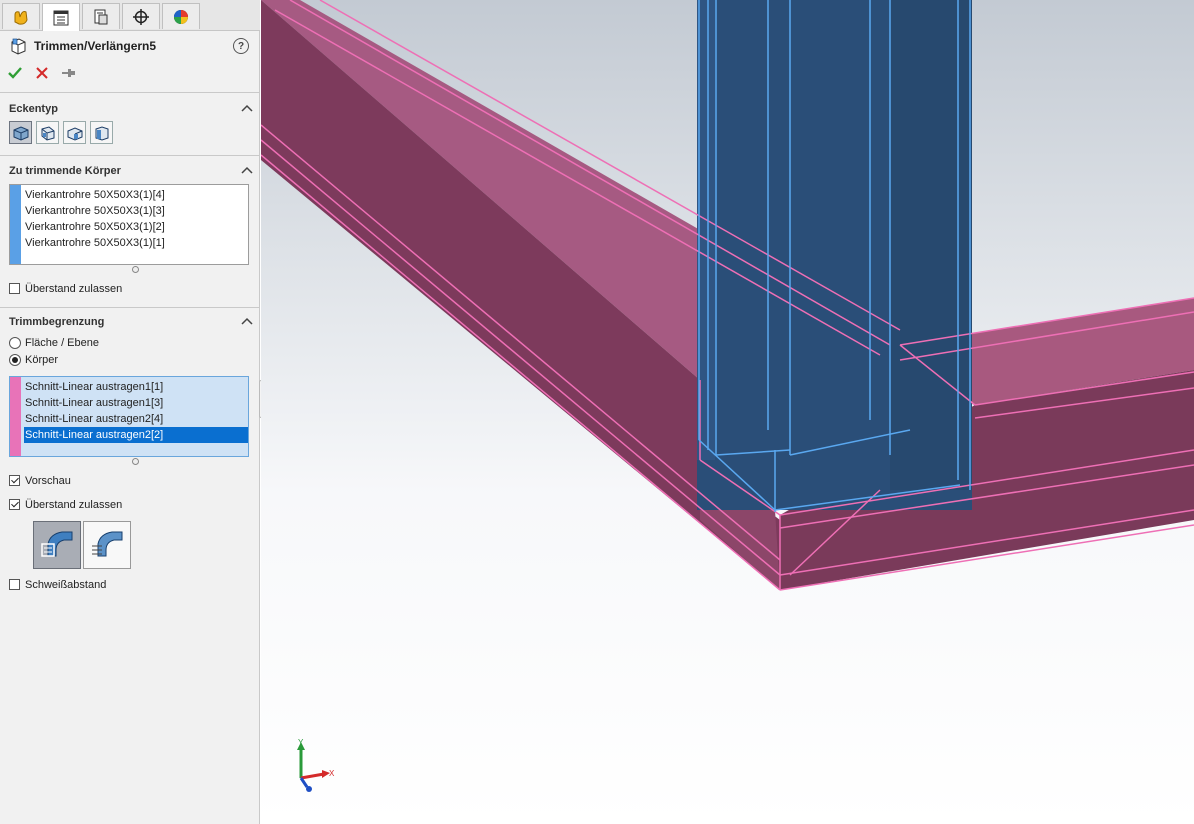  What do you see at coordinates (94, 419) in the screenshot?
I see `list-item: Schnitt-Linear austragen2[4]` at bounding box center [94, 419].